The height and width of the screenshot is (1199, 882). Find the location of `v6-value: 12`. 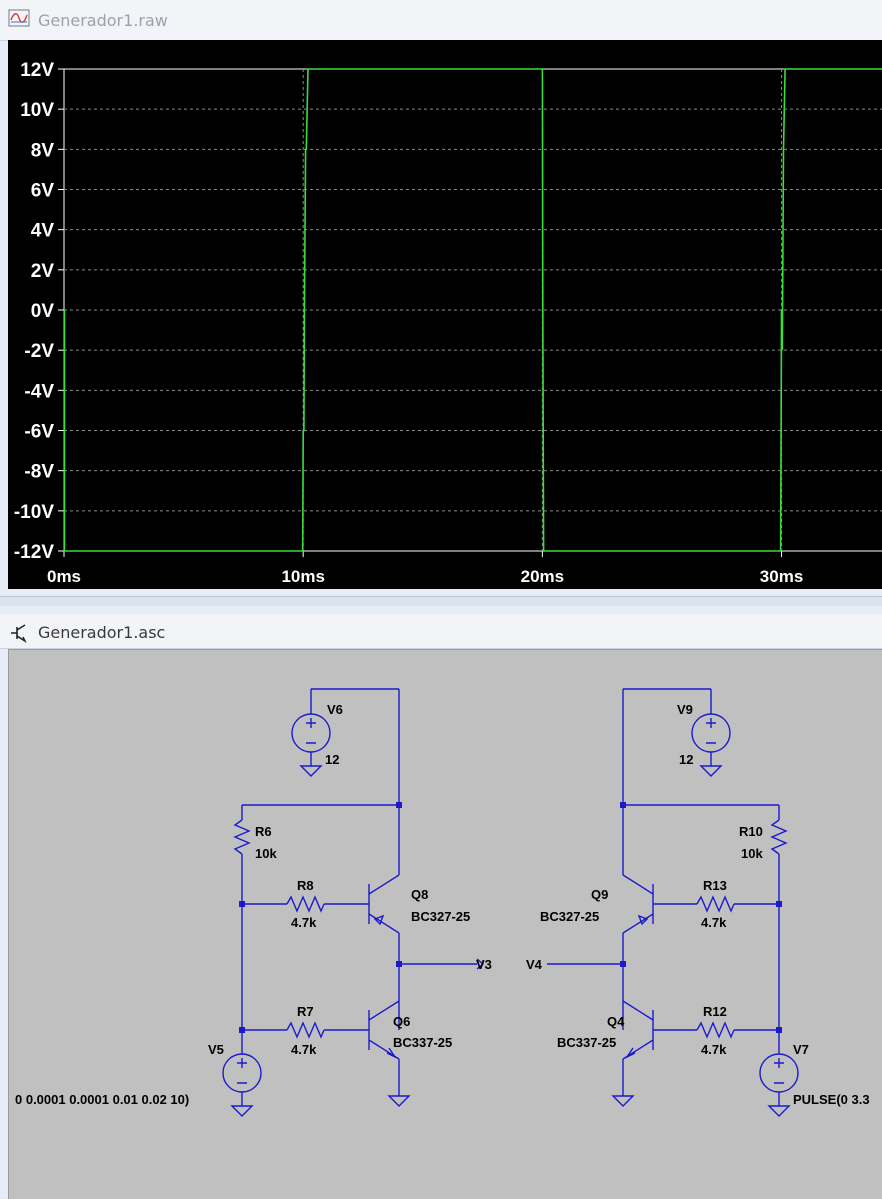

v6-value: 12 is located at coordinates (332, 759).